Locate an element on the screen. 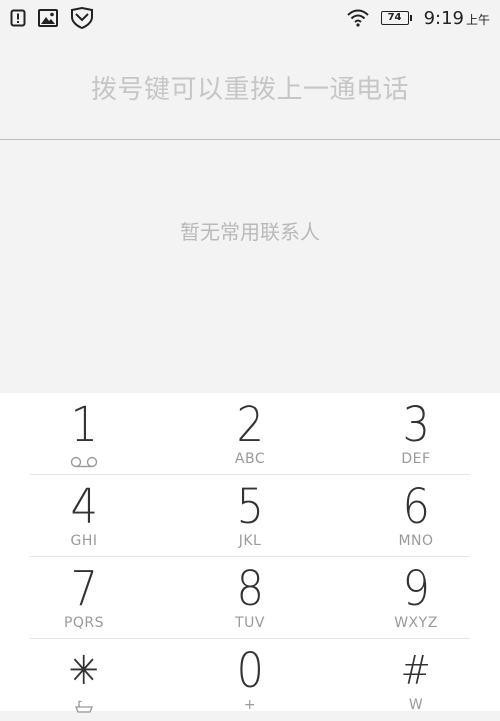 The image size is (500, 721). key-5: 5 JKL is located at coordinates (250, 516).